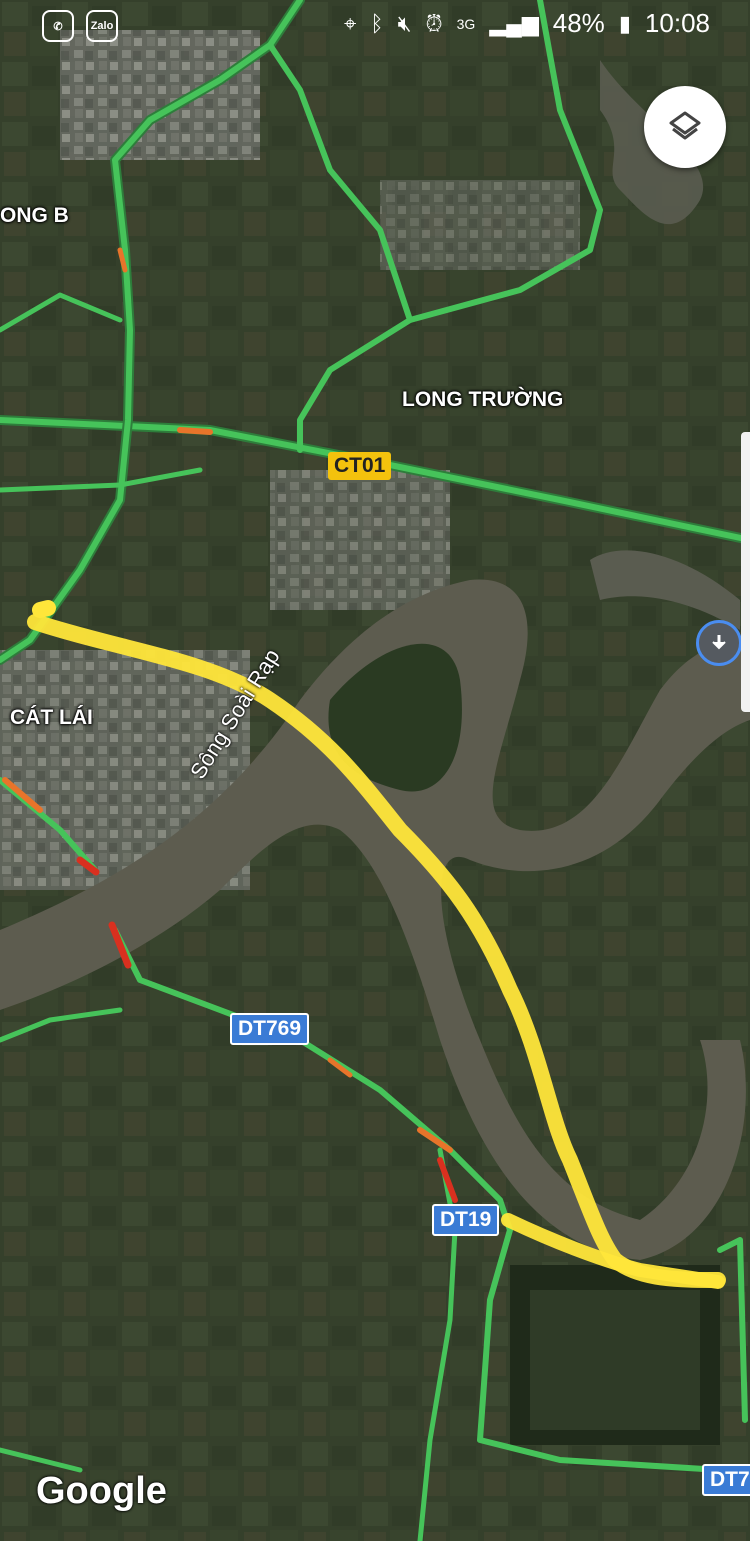 Image resolution: width=750 pixels, height=1541 pixels. I want to click on mute-icon: 🔇︎, so click(404, 23).